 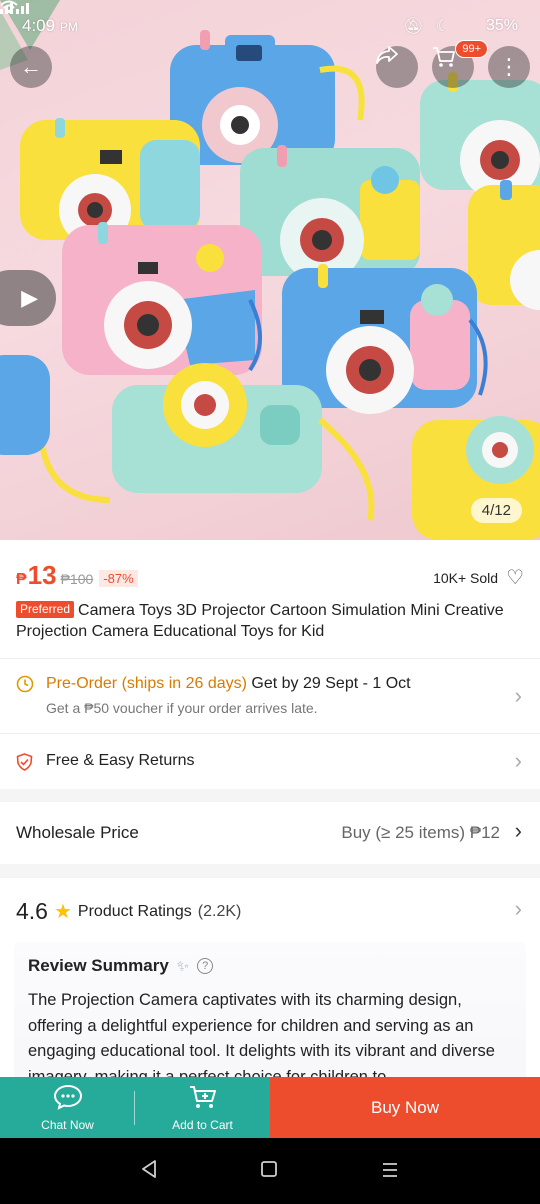 What do you see at coordinates (32, 911) in the screenshot?
I see `rating-score: 4.6` at bounding box center [32, 911].